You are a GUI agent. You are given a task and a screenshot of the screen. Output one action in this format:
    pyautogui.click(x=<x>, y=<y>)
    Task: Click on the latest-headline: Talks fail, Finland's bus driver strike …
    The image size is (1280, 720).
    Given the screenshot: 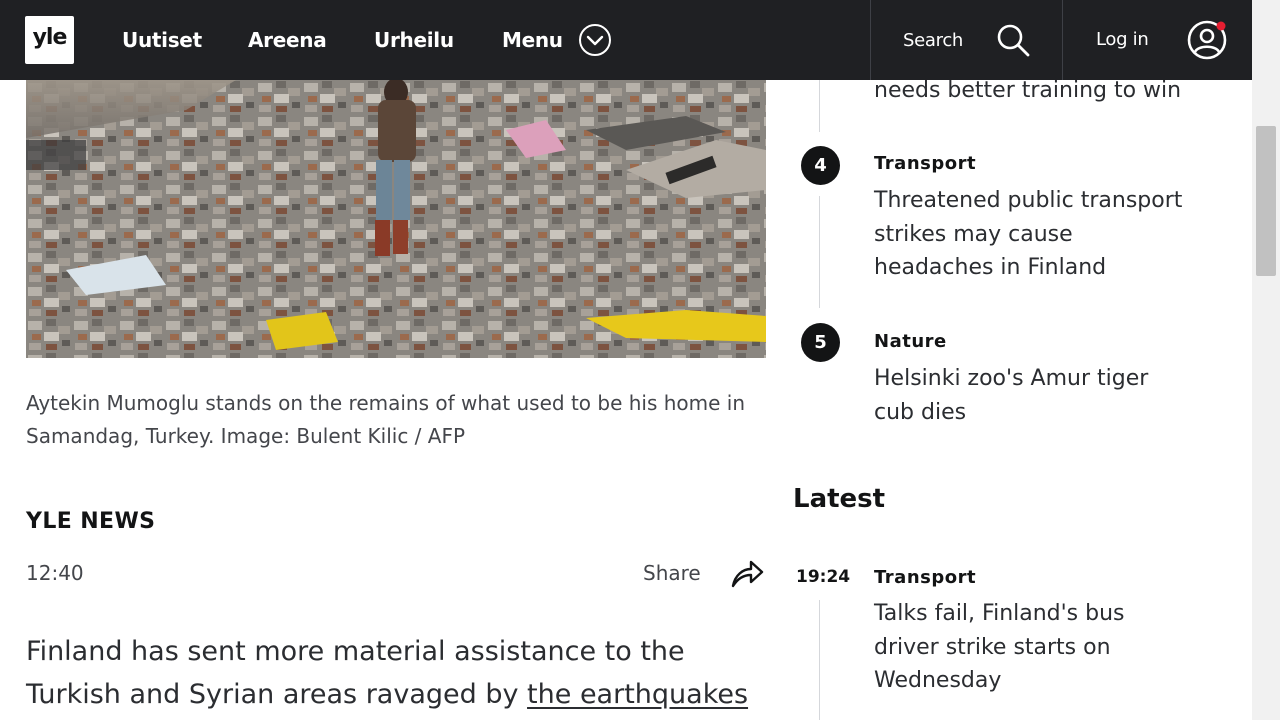 What is the action you would take?
    pyautogui.click(x=1034, y=647)
    